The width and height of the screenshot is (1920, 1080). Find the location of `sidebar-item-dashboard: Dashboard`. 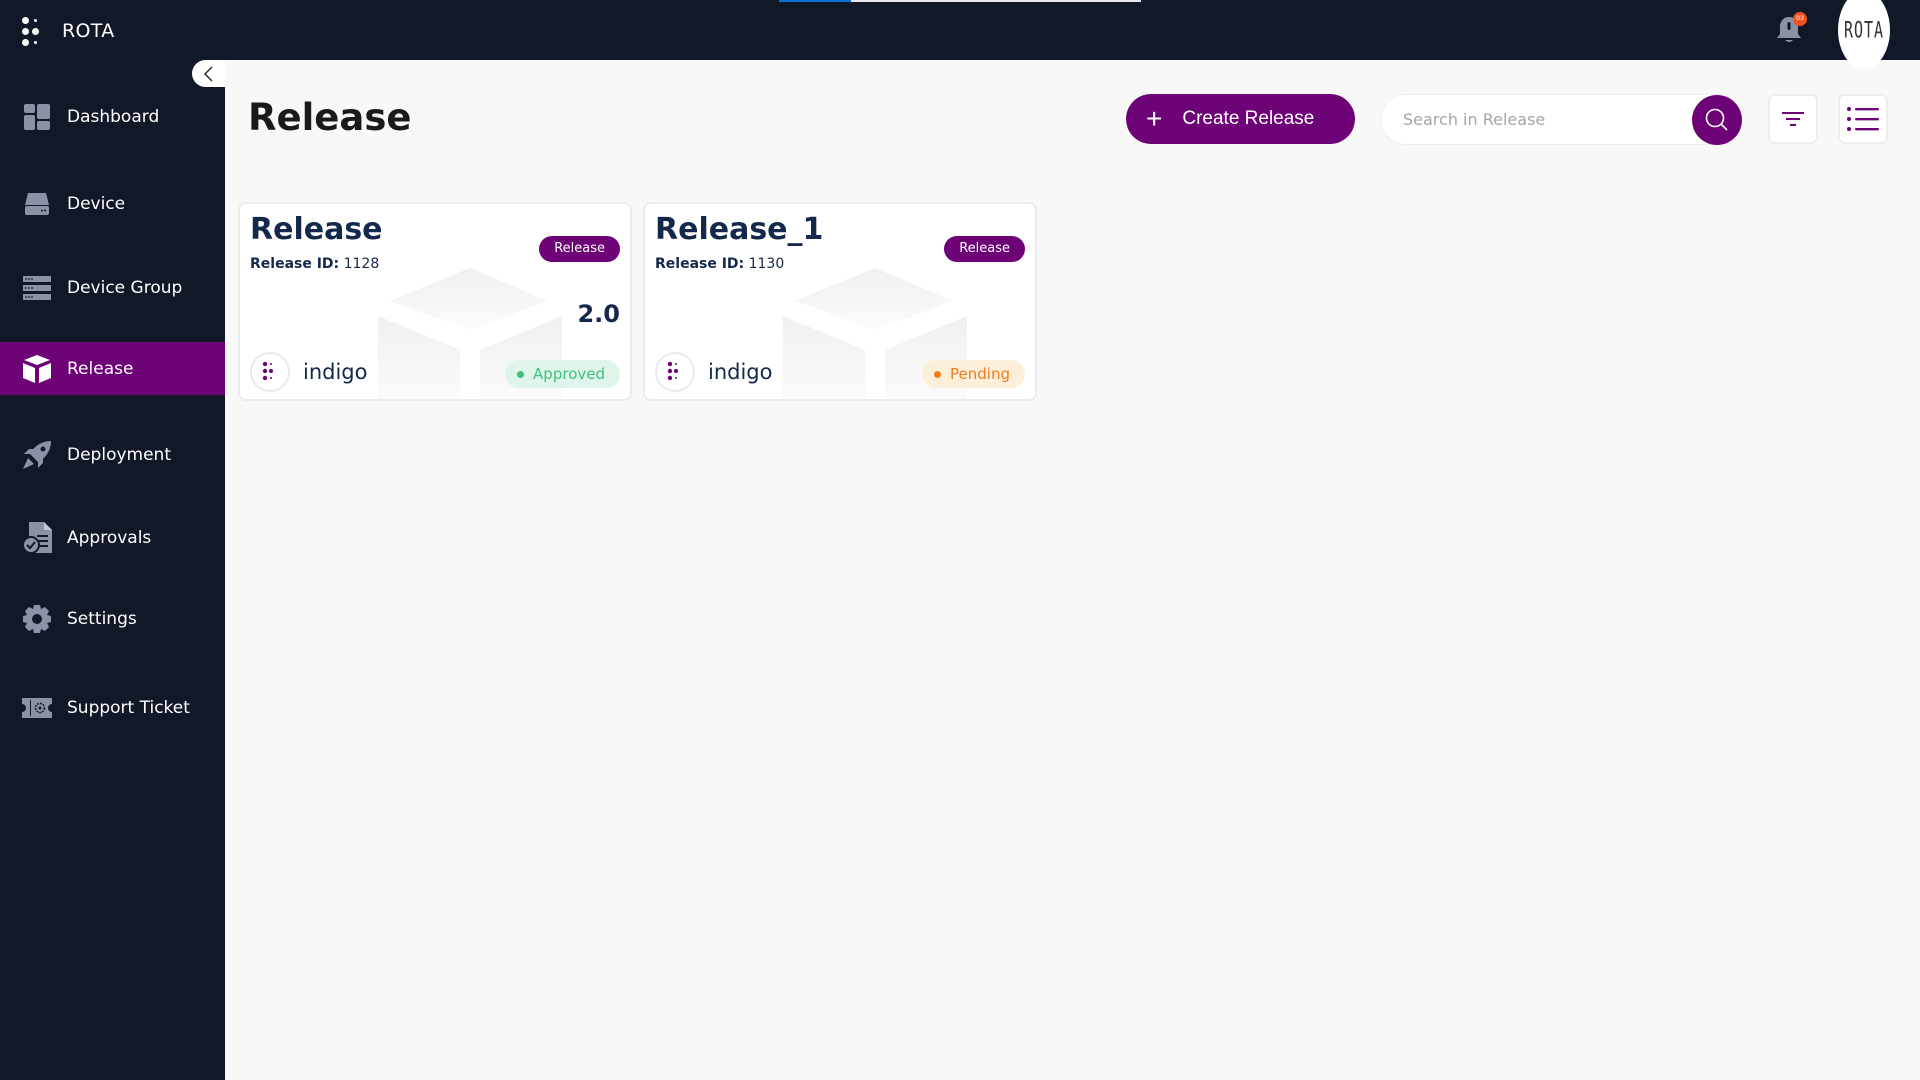

sidebar-item-dashboard: Dashboard is located at coordinates (112, 116).